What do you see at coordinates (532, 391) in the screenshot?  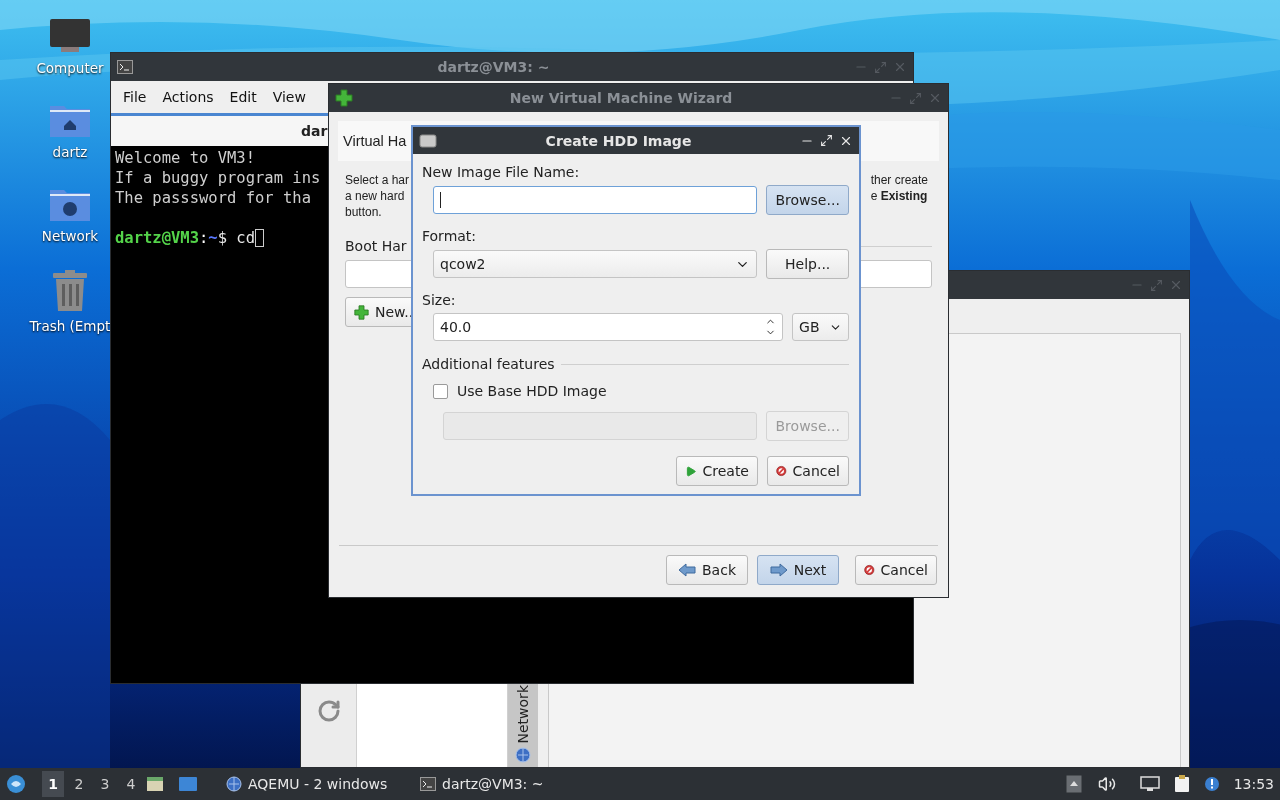 I see `checkbox-label: Use Base HDD Image` at bounding box center [532, 391].